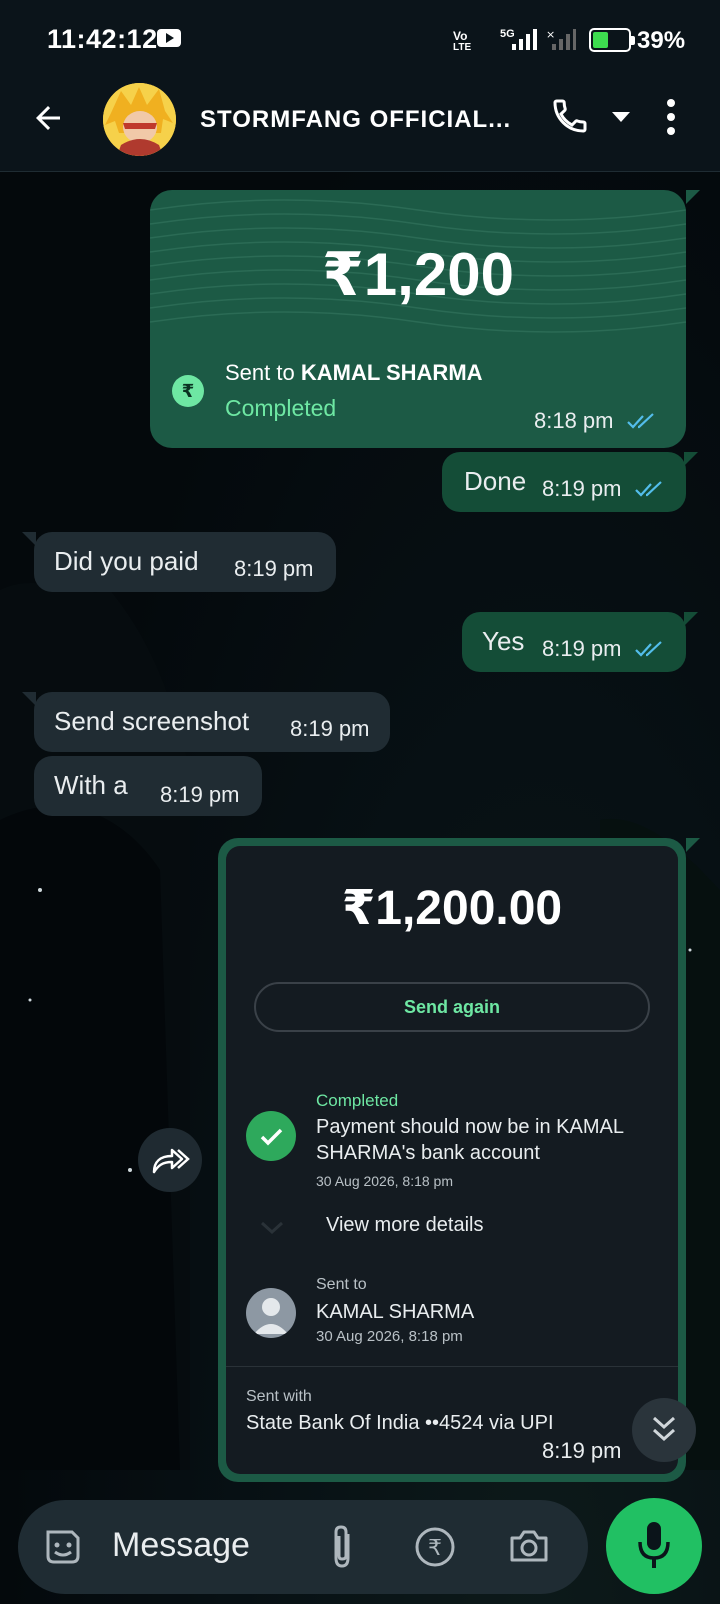 The height and width of the screenshot is (1604, 720). I want to click on youtube-notification-icon, so click(169, 38).